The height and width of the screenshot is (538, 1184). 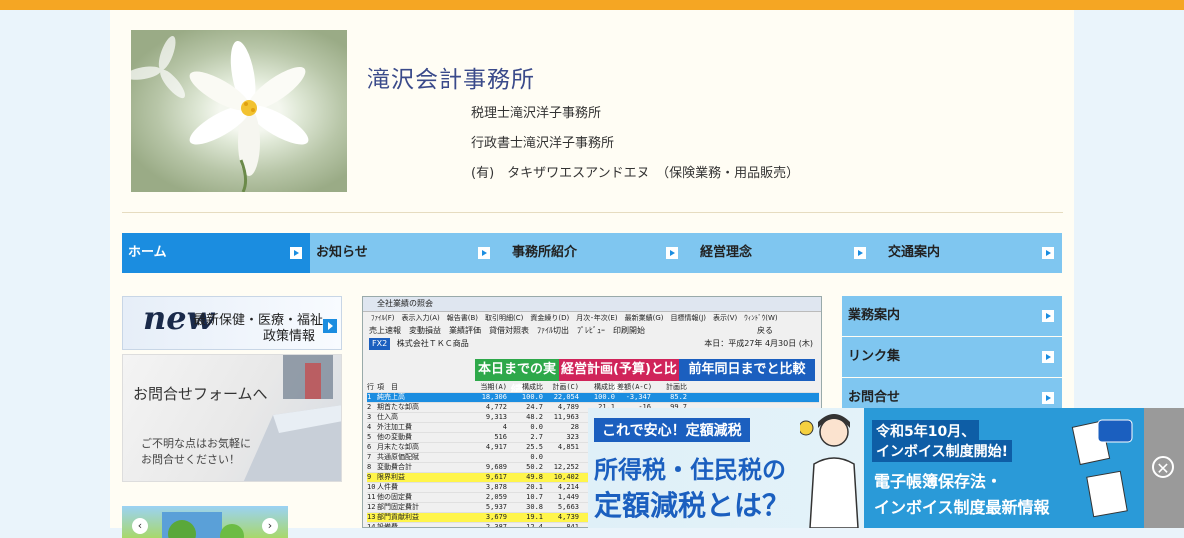 I want to click on documents-icon, so click(x=1102, y=468).